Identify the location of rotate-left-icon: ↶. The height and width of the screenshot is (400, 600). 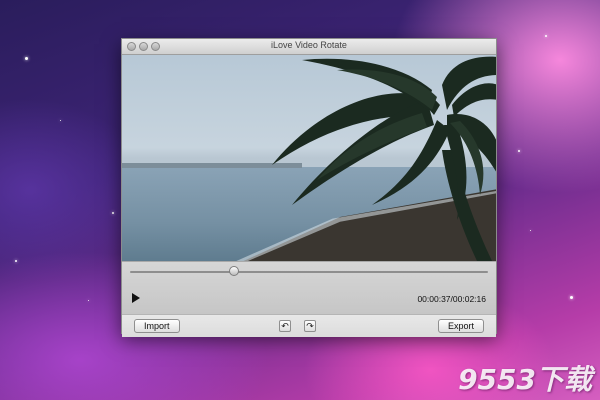
(285, 326).